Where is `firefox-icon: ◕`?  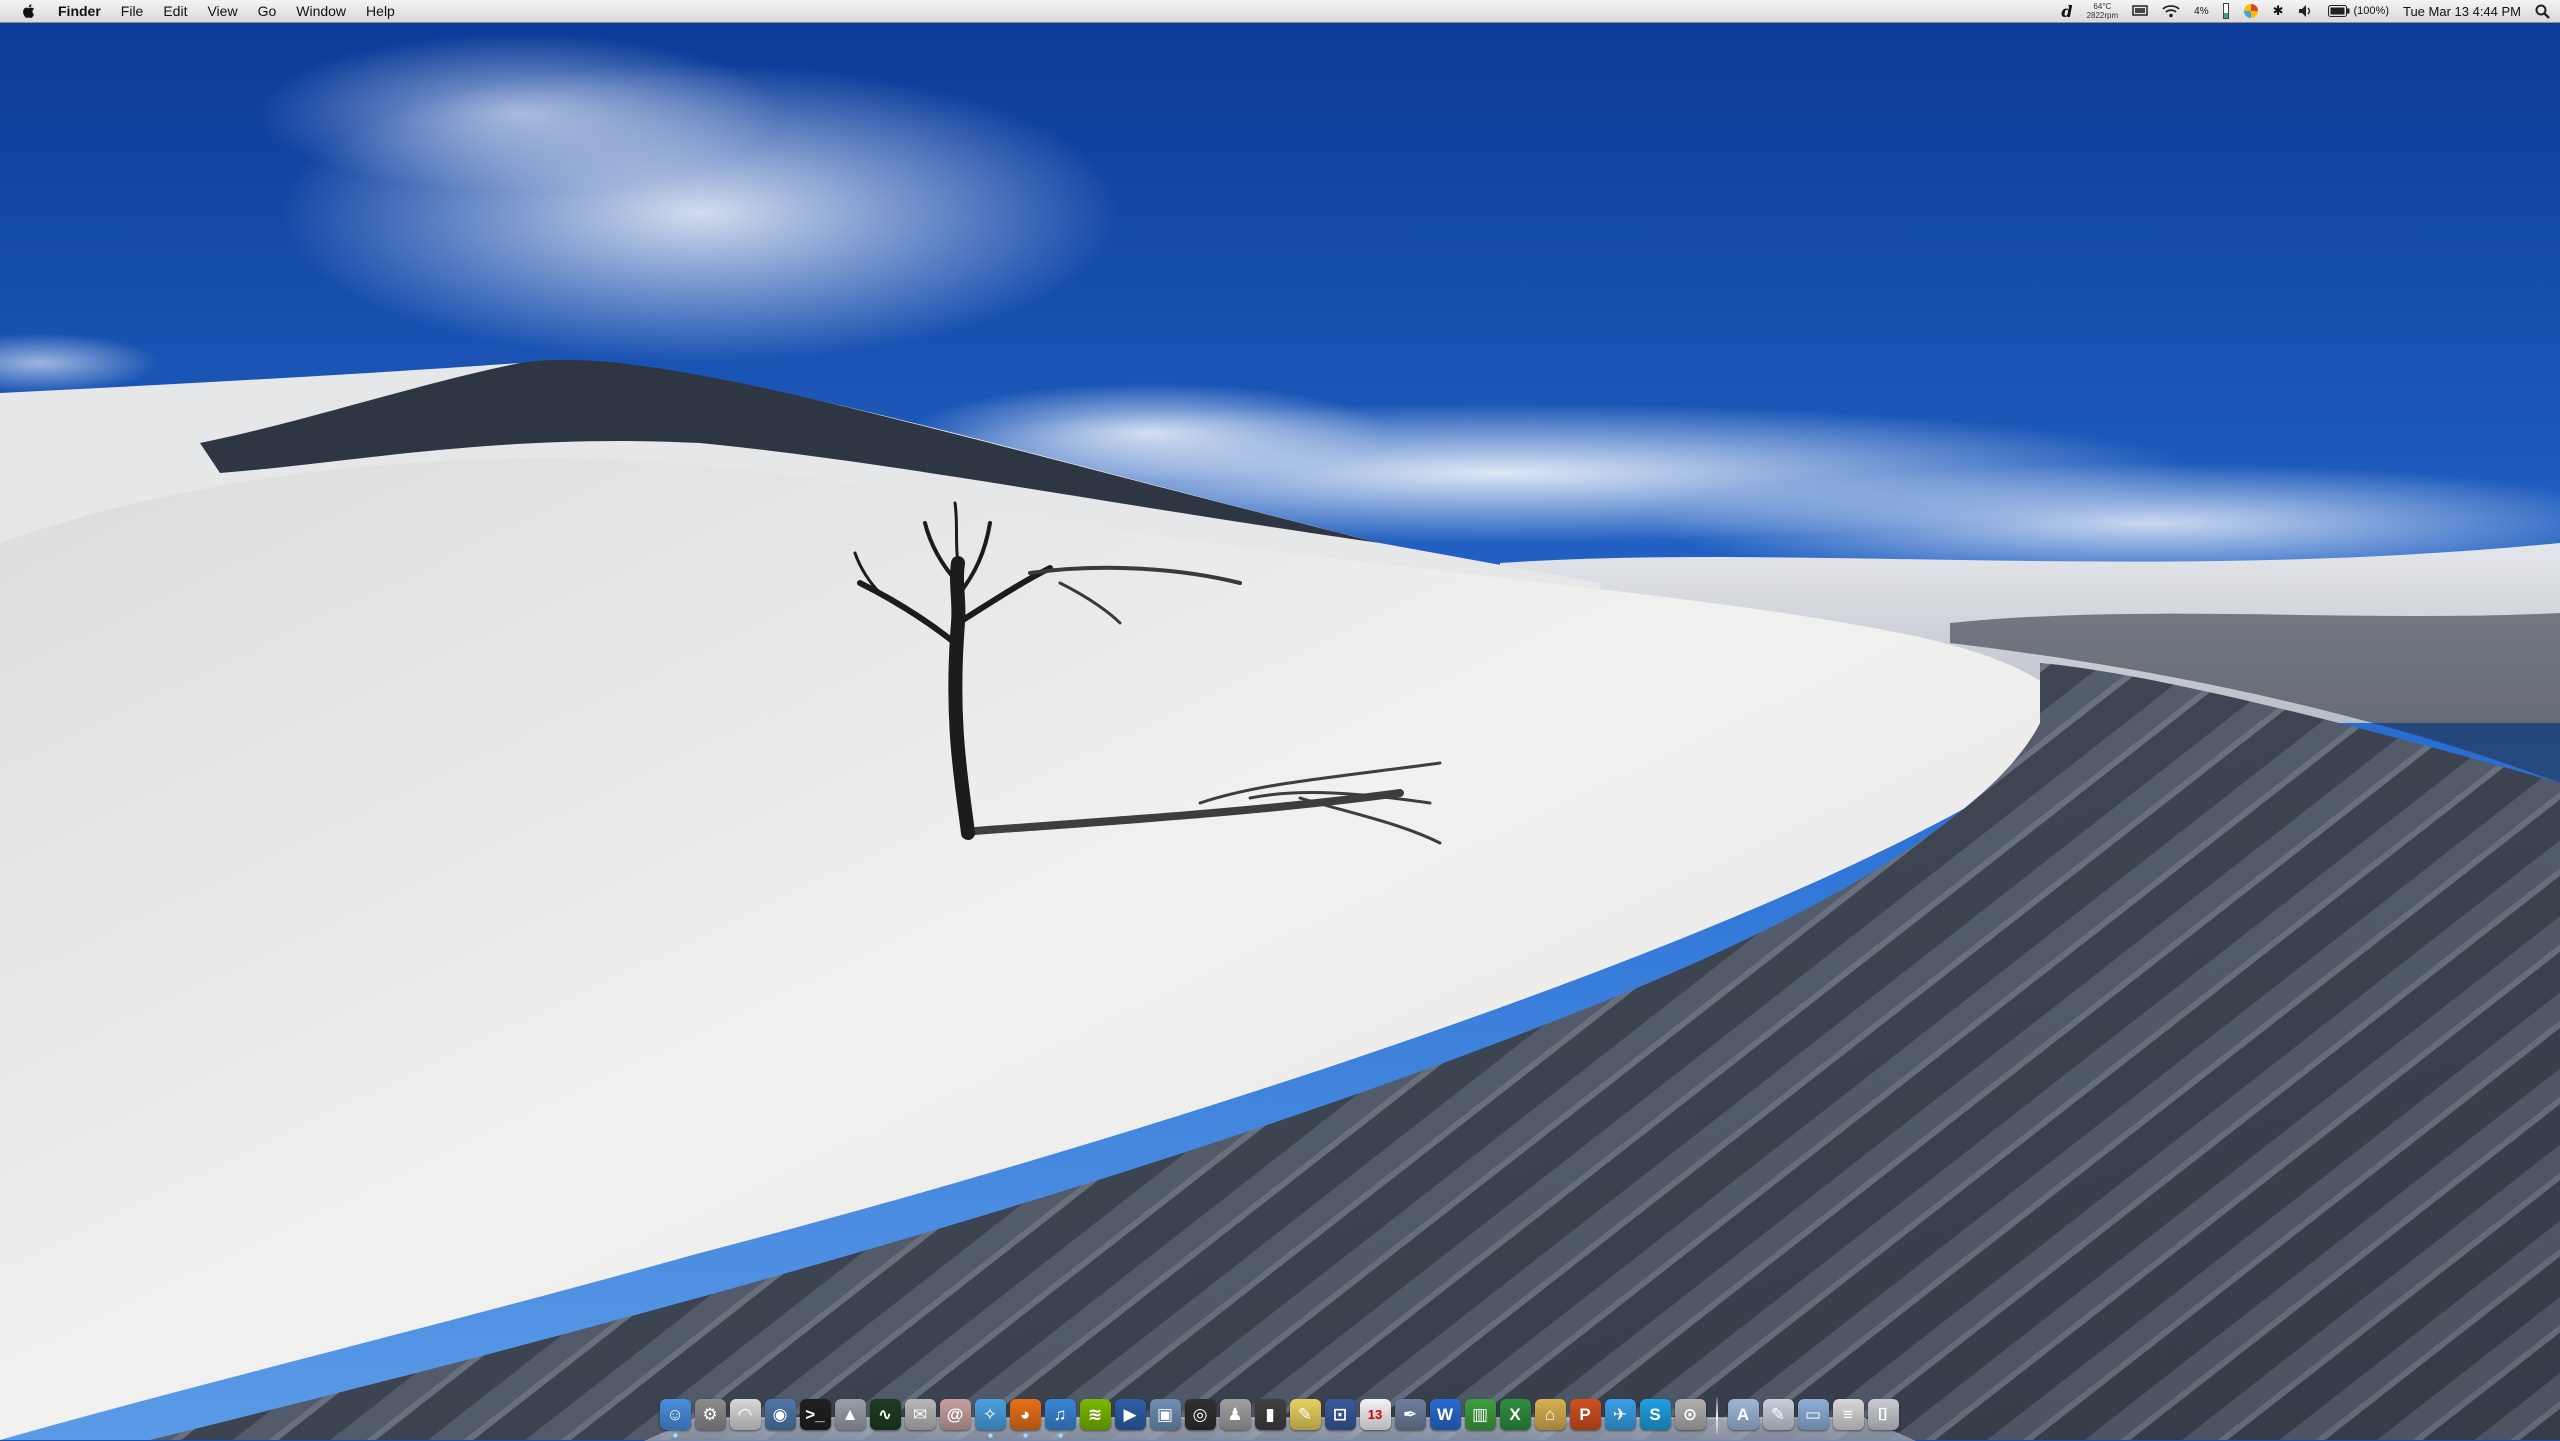
firefox-icon: ◕ is located at coordinates (1025, 1414).